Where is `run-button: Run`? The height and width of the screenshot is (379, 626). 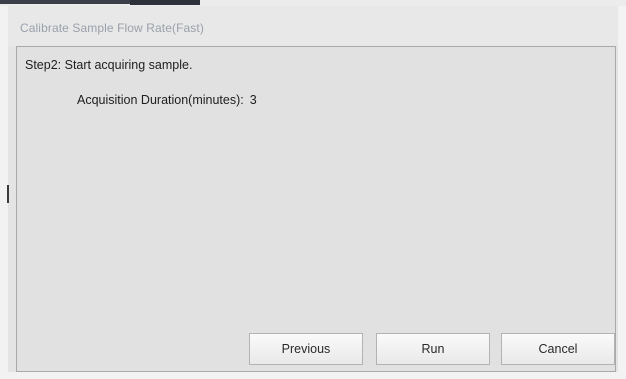
run-button: Run is located at coordinates (433, 349).